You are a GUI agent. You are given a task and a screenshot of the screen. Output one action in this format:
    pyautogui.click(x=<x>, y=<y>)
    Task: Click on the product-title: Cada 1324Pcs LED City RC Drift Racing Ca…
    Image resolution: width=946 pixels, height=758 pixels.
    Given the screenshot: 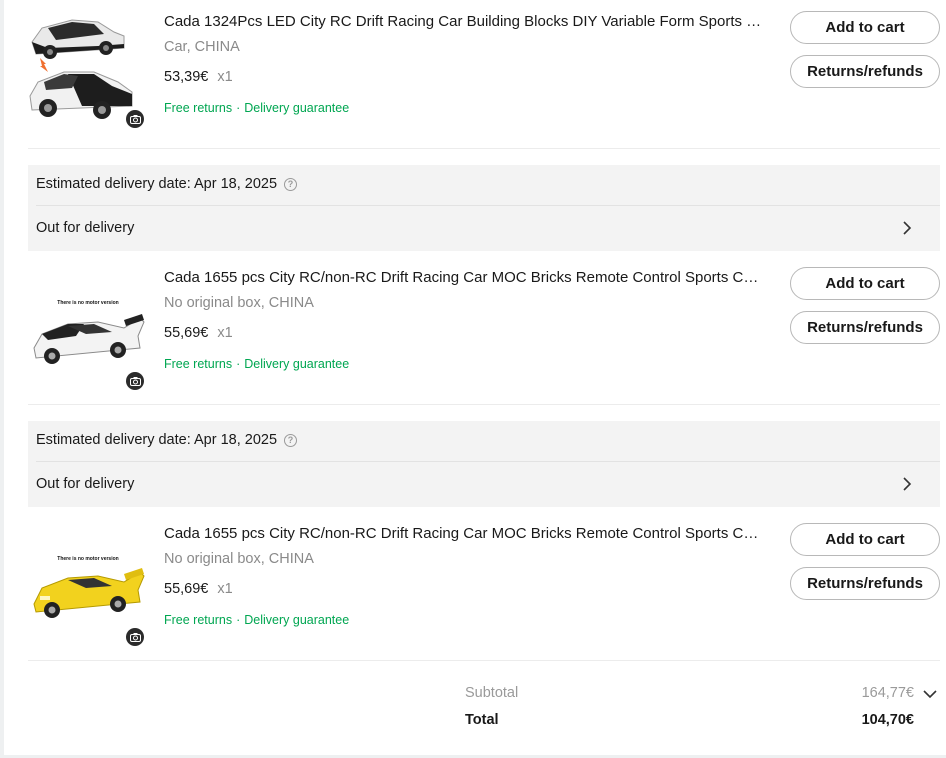 What is the action you would take?
    pyautogui.click(x=464, y=21)
    